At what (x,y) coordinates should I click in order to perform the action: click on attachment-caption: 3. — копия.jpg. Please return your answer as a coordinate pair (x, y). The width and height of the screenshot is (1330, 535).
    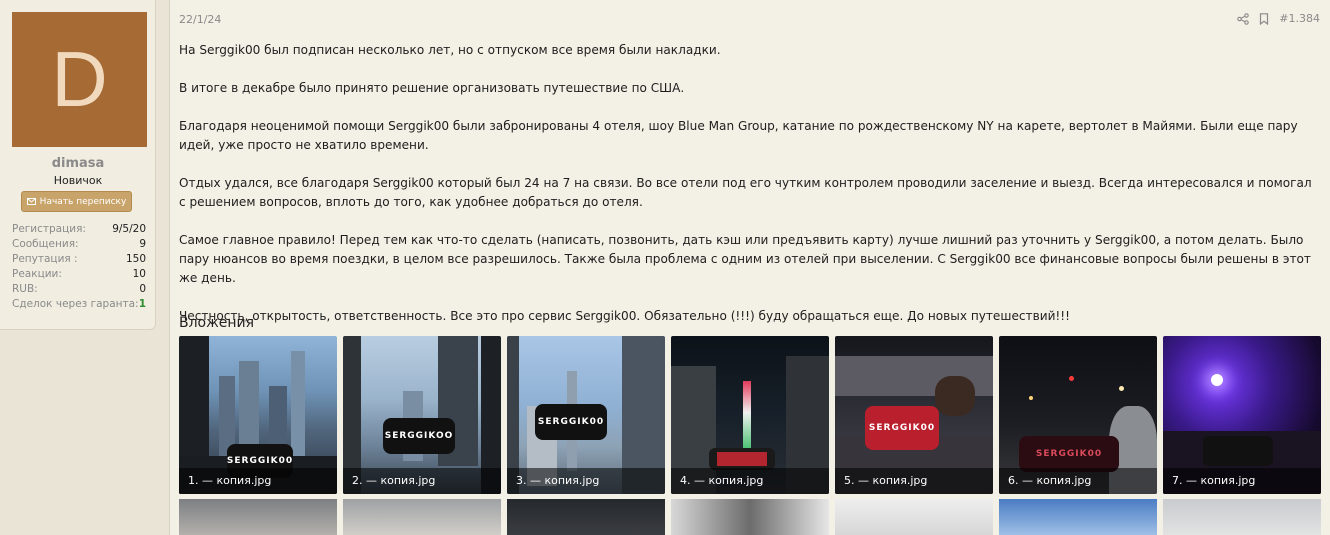
    Looking at the image, I should click on (586, 481).